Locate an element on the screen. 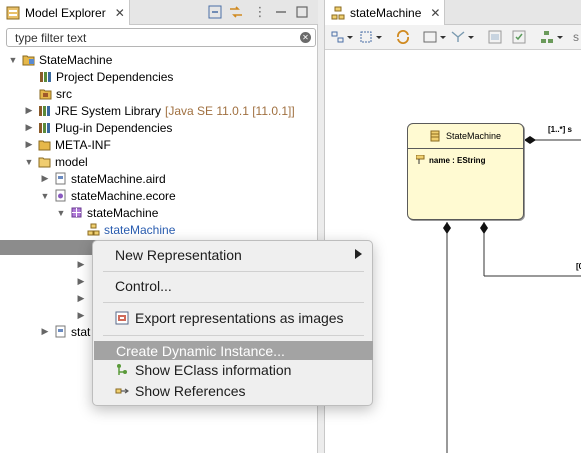 This screenshot has width=581, height=453. tree-item-aird: ▶ stateMachine.aird is located at coordinates (103, 178).